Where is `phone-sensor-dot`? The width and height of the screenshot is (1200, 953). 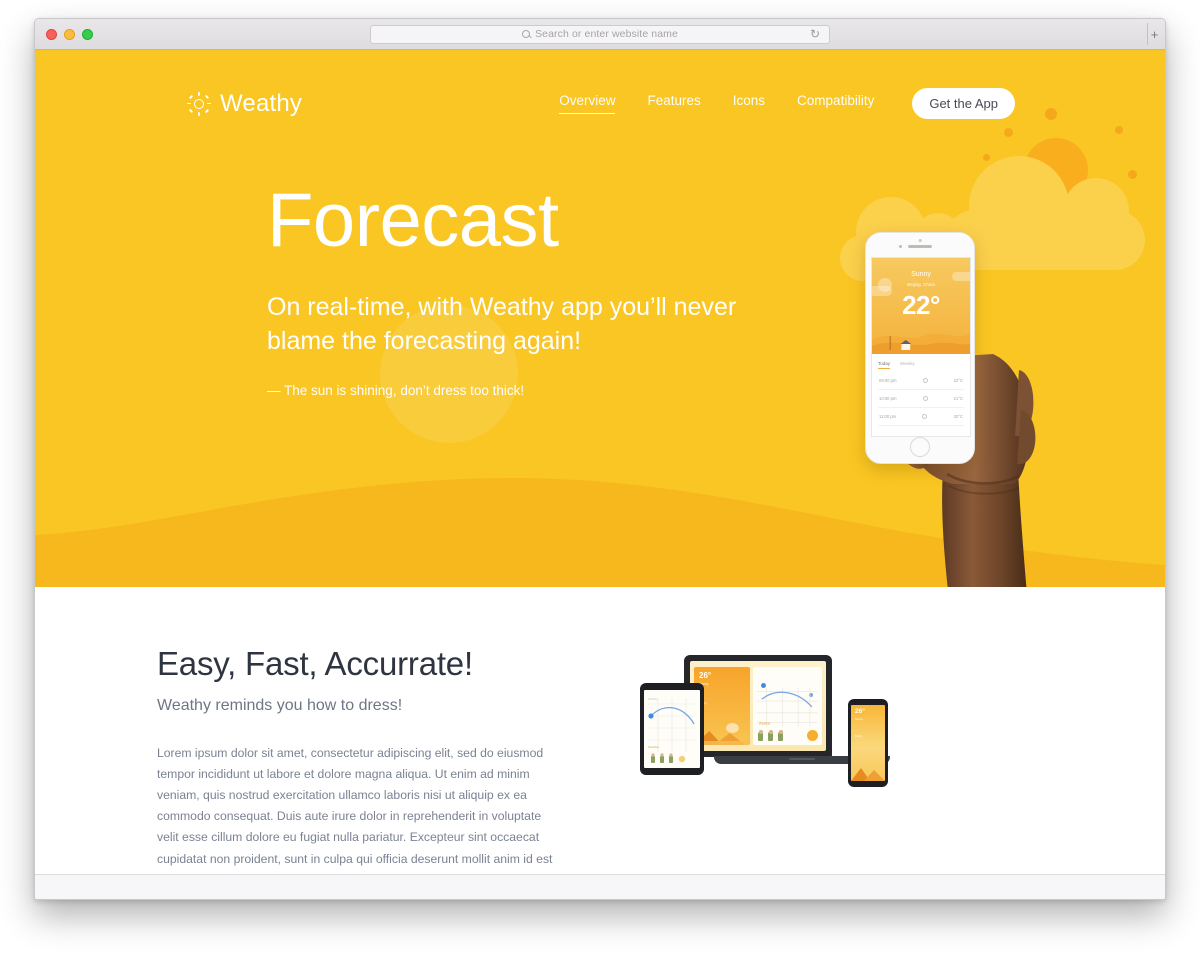
phone-sensor-dot is located at coordinates (920, 240).